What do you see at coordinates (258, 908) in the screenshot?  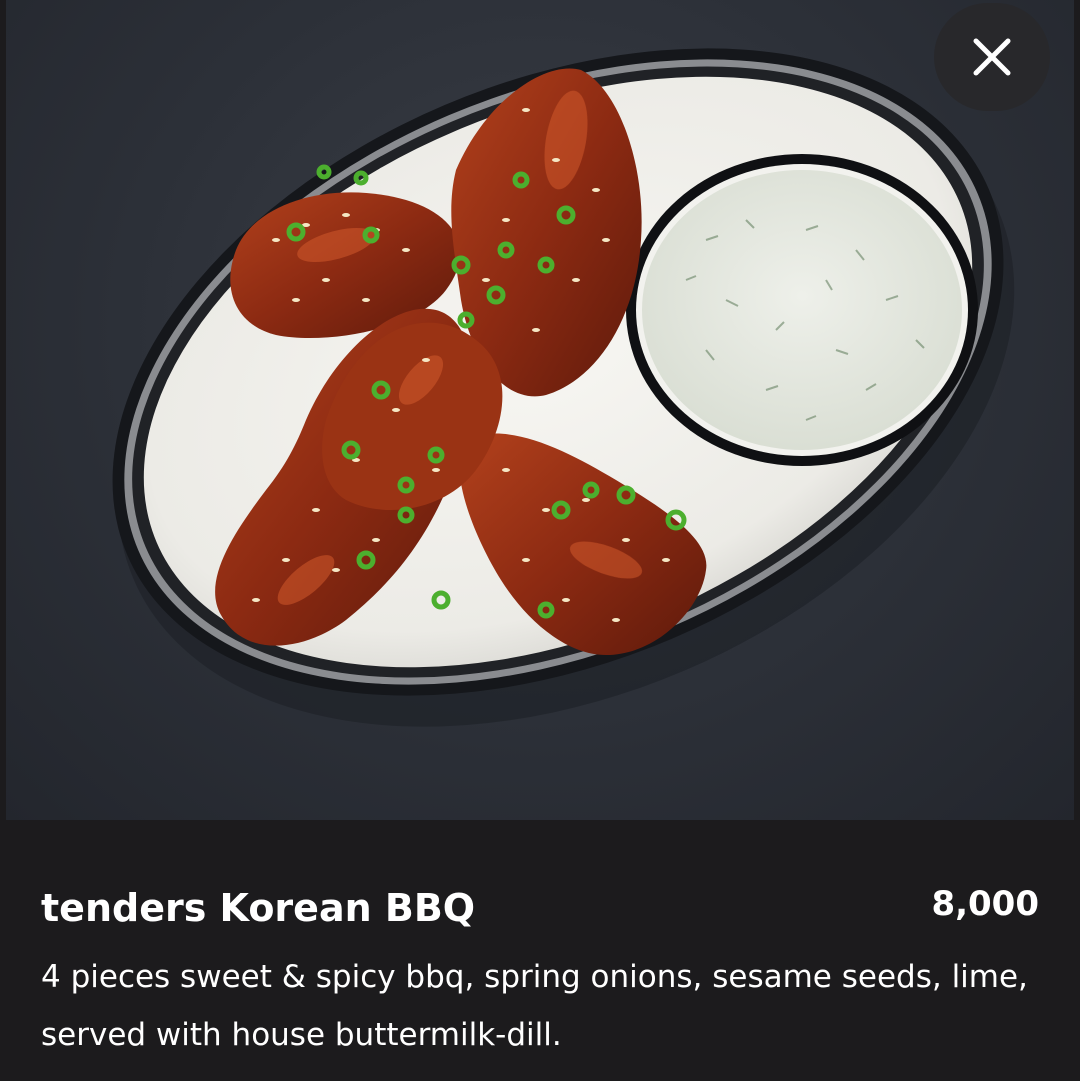 I see `item-title: tenders Korean BBQ` at bounding box center [258, 908].